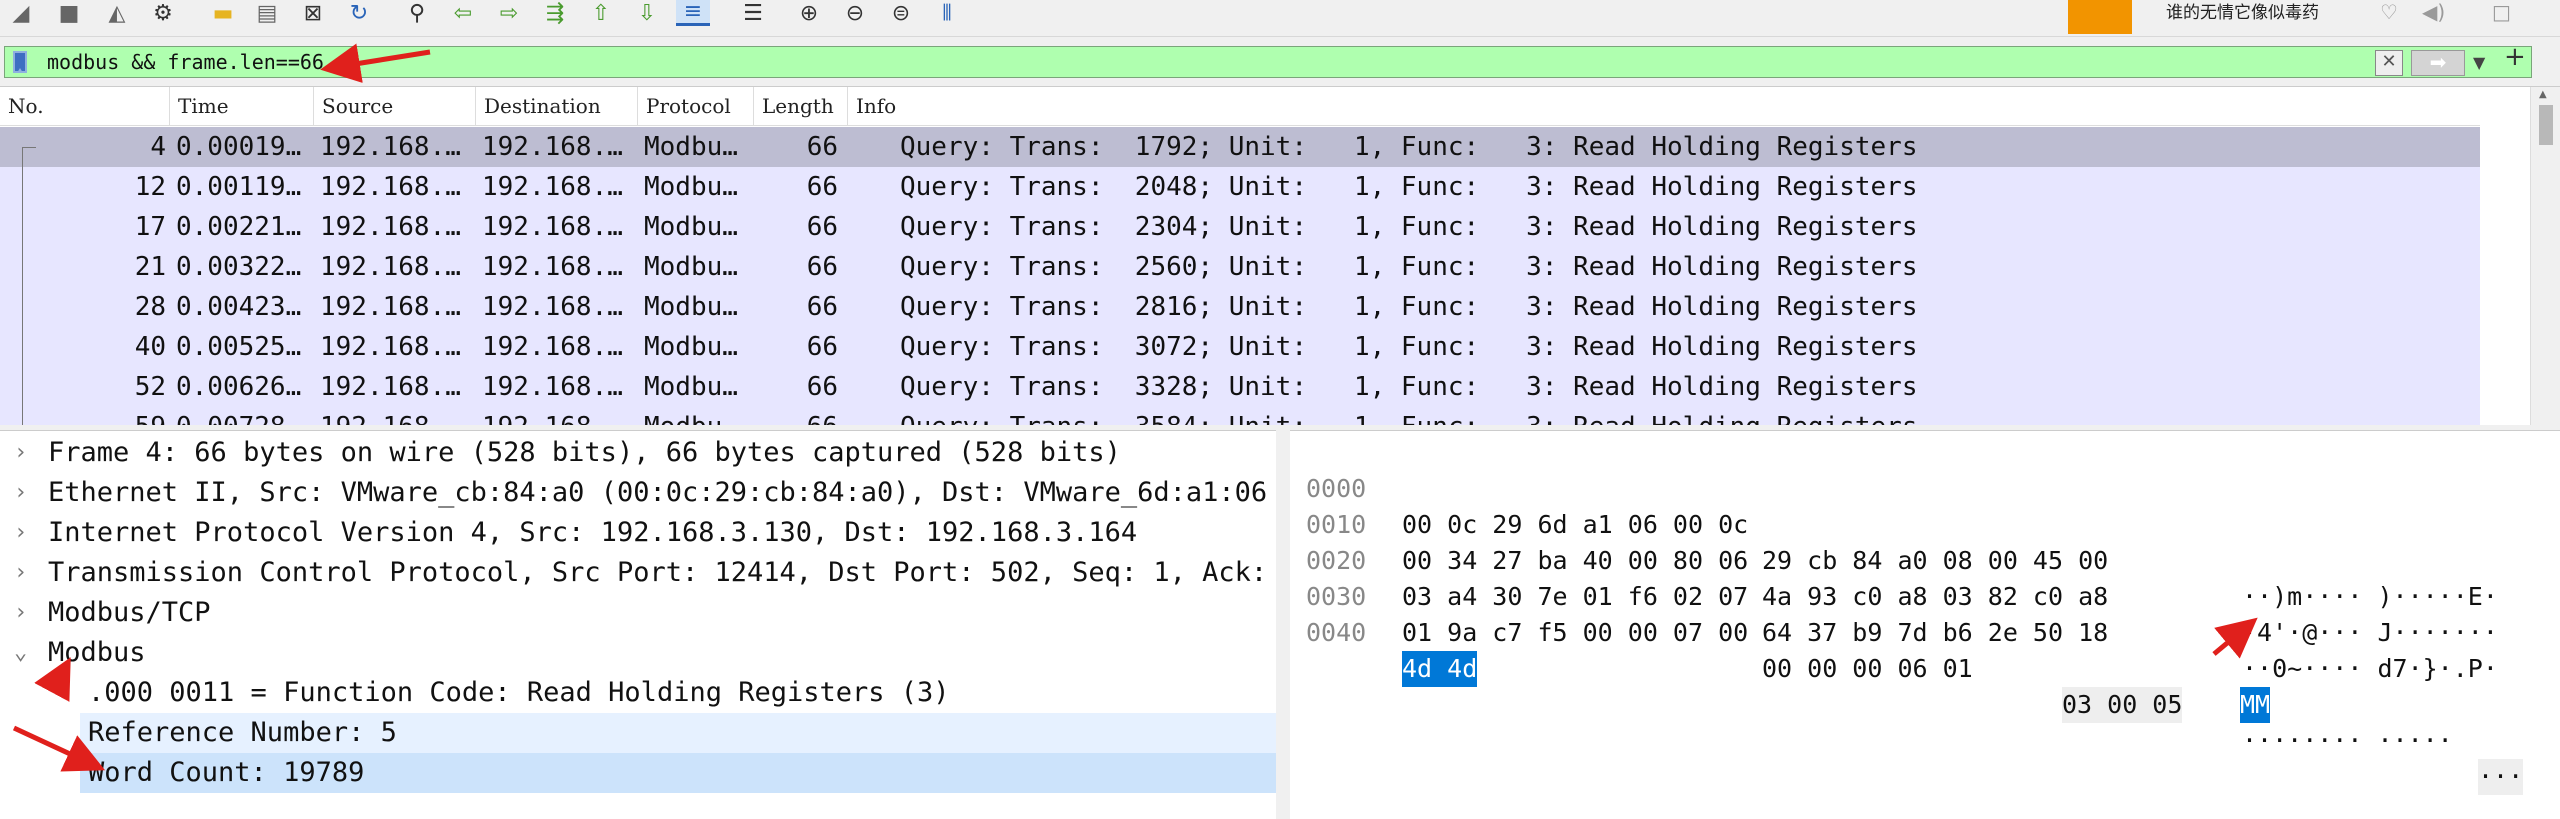  I want to click on resize-columns-icon: ⫴, so click(947, 13).